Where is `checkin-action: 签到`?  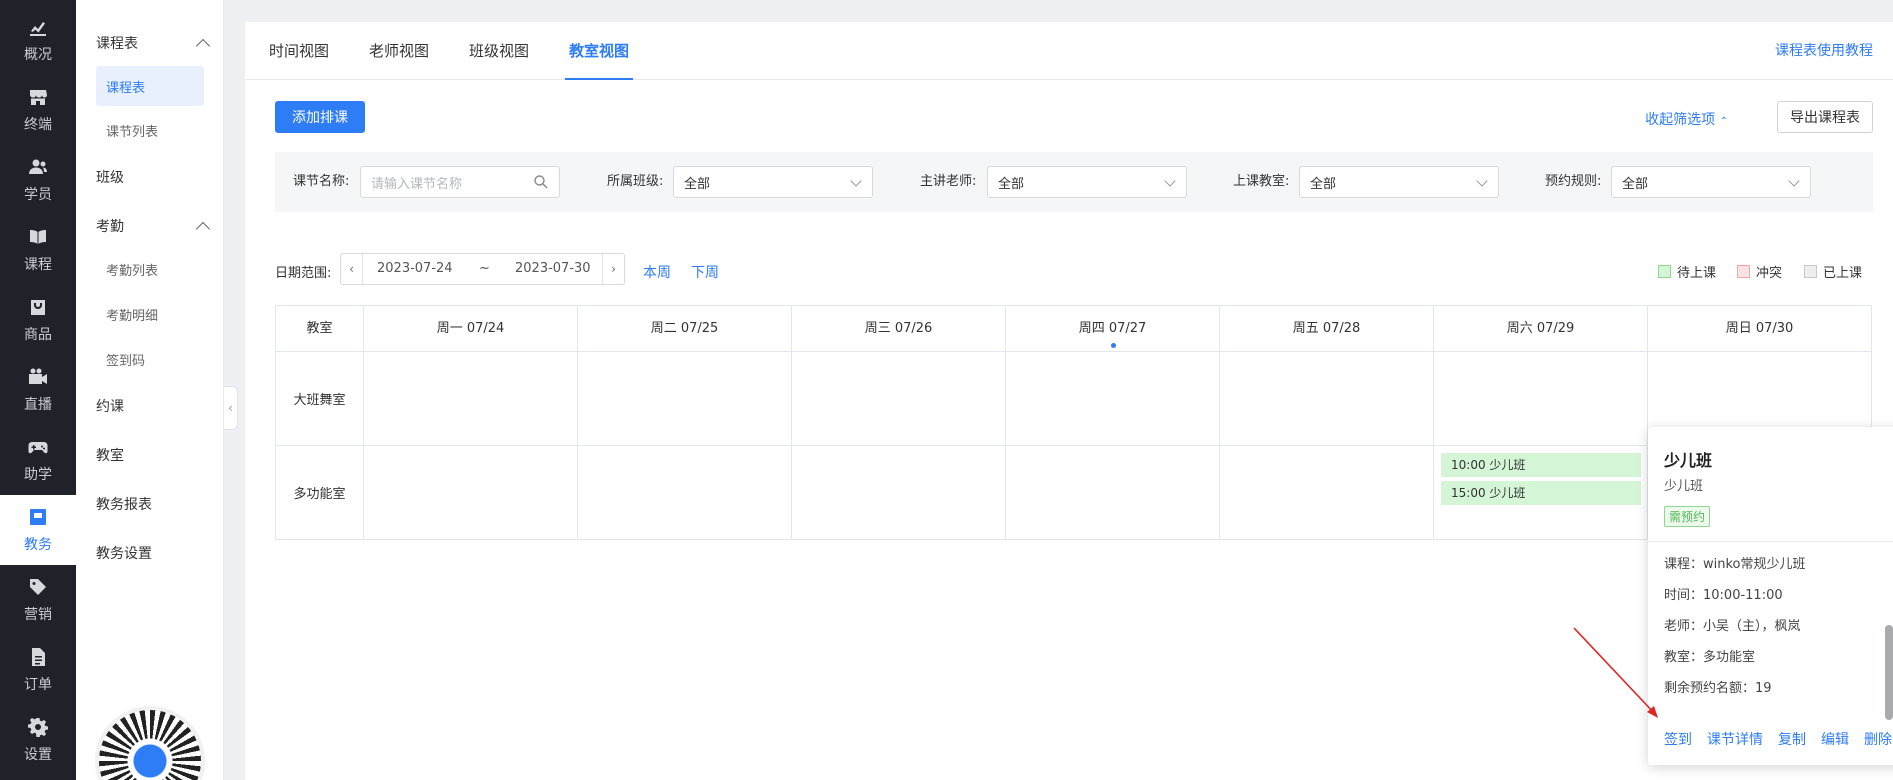 checkin-action: 签到 is located at coordinates (1678, 739).